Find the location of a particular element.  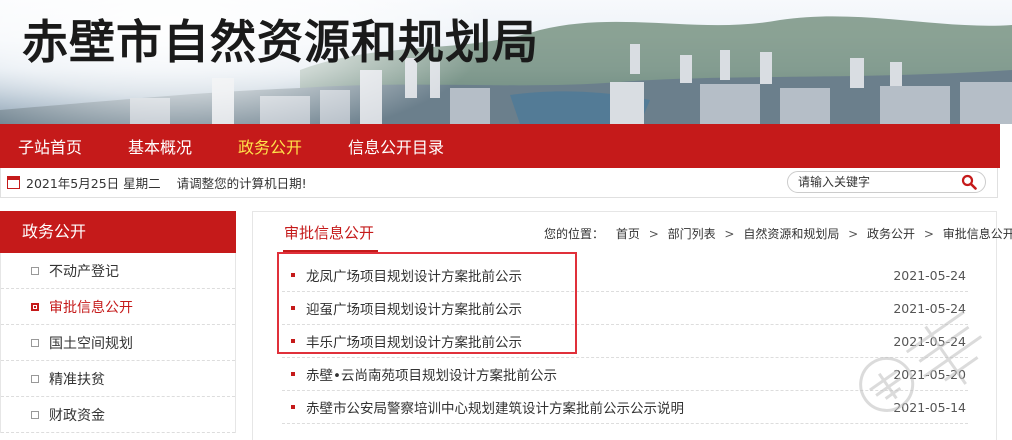

nav-item-overview: 基本概况 is located at coordinates (160, 146).